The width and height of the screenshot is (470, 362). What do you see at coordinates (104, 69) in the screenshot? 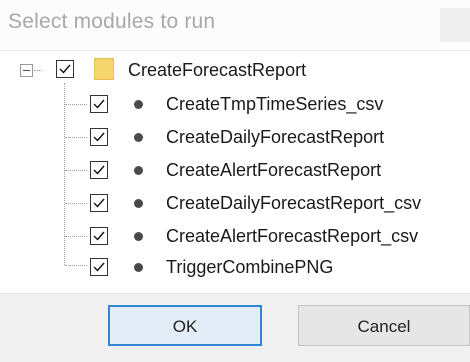
I see `folder-icon` at bounding box center [104, 69].